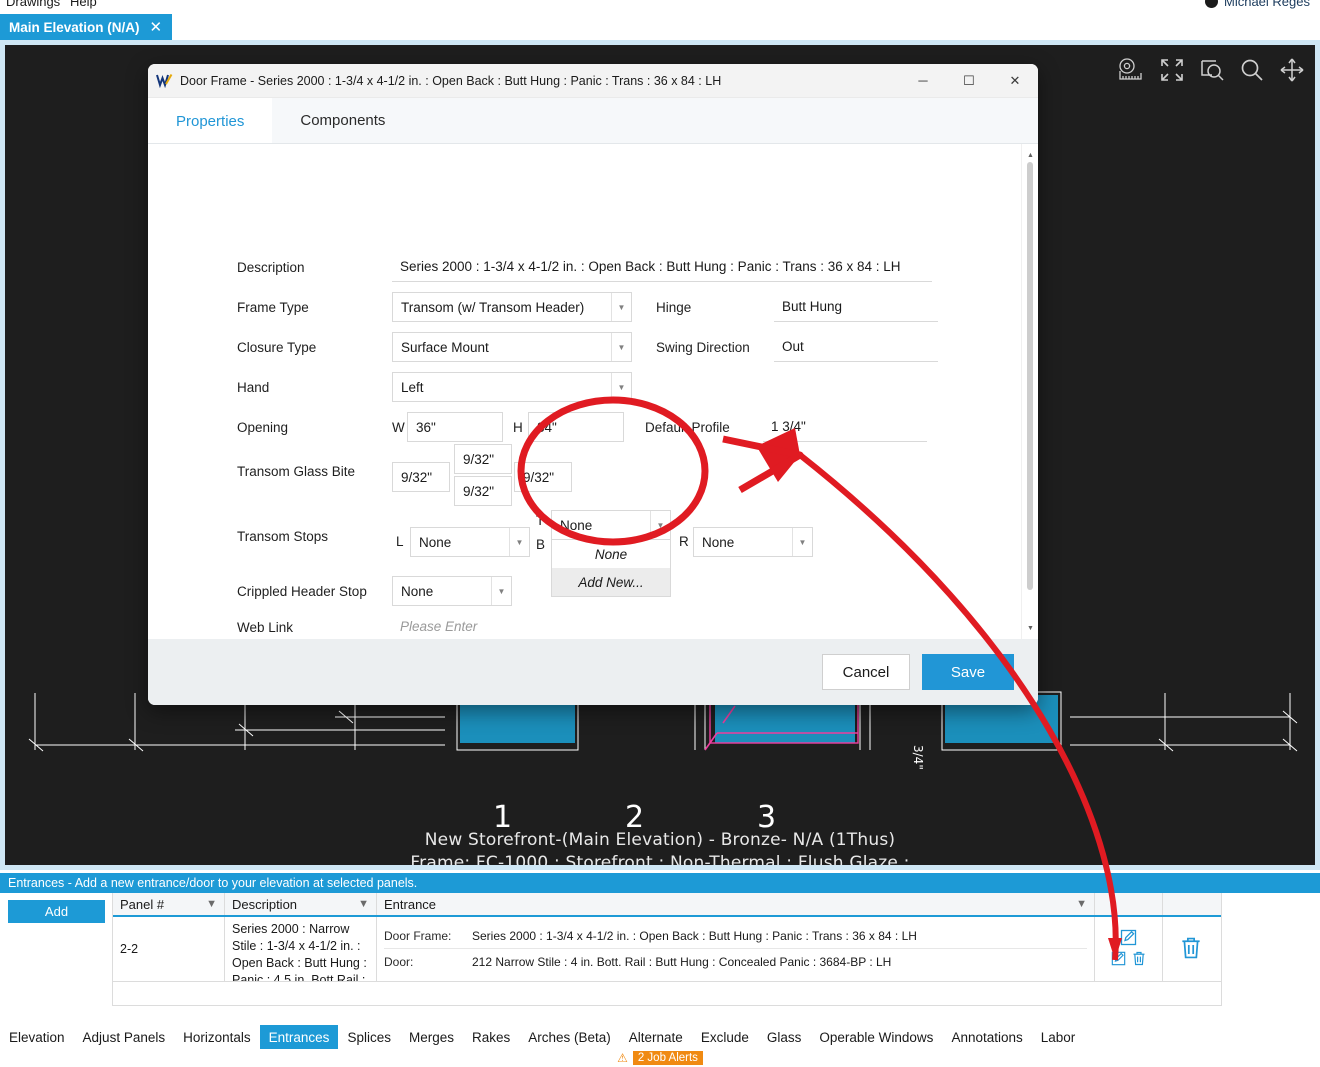 This screenshot has height=1067, width=1320. I want to click on tape-measure-icon, so click(1130, 70).